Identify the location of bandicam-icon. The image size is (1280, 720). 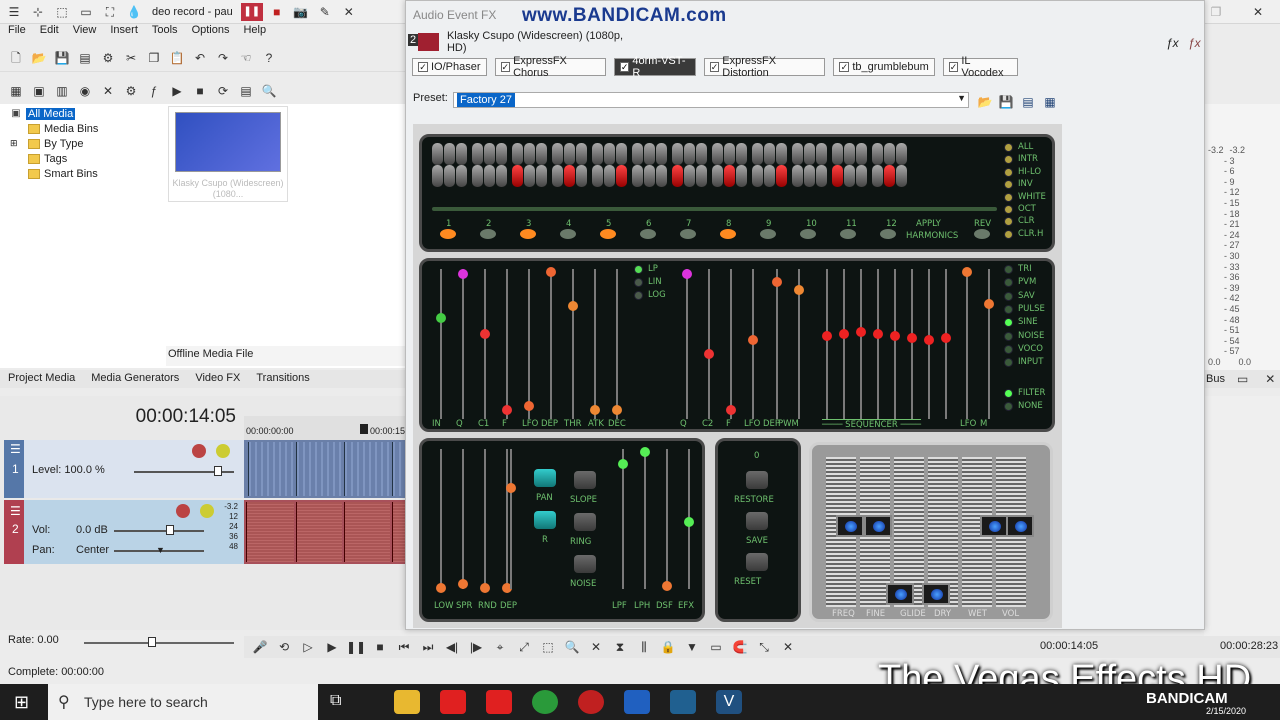
(591, 702).